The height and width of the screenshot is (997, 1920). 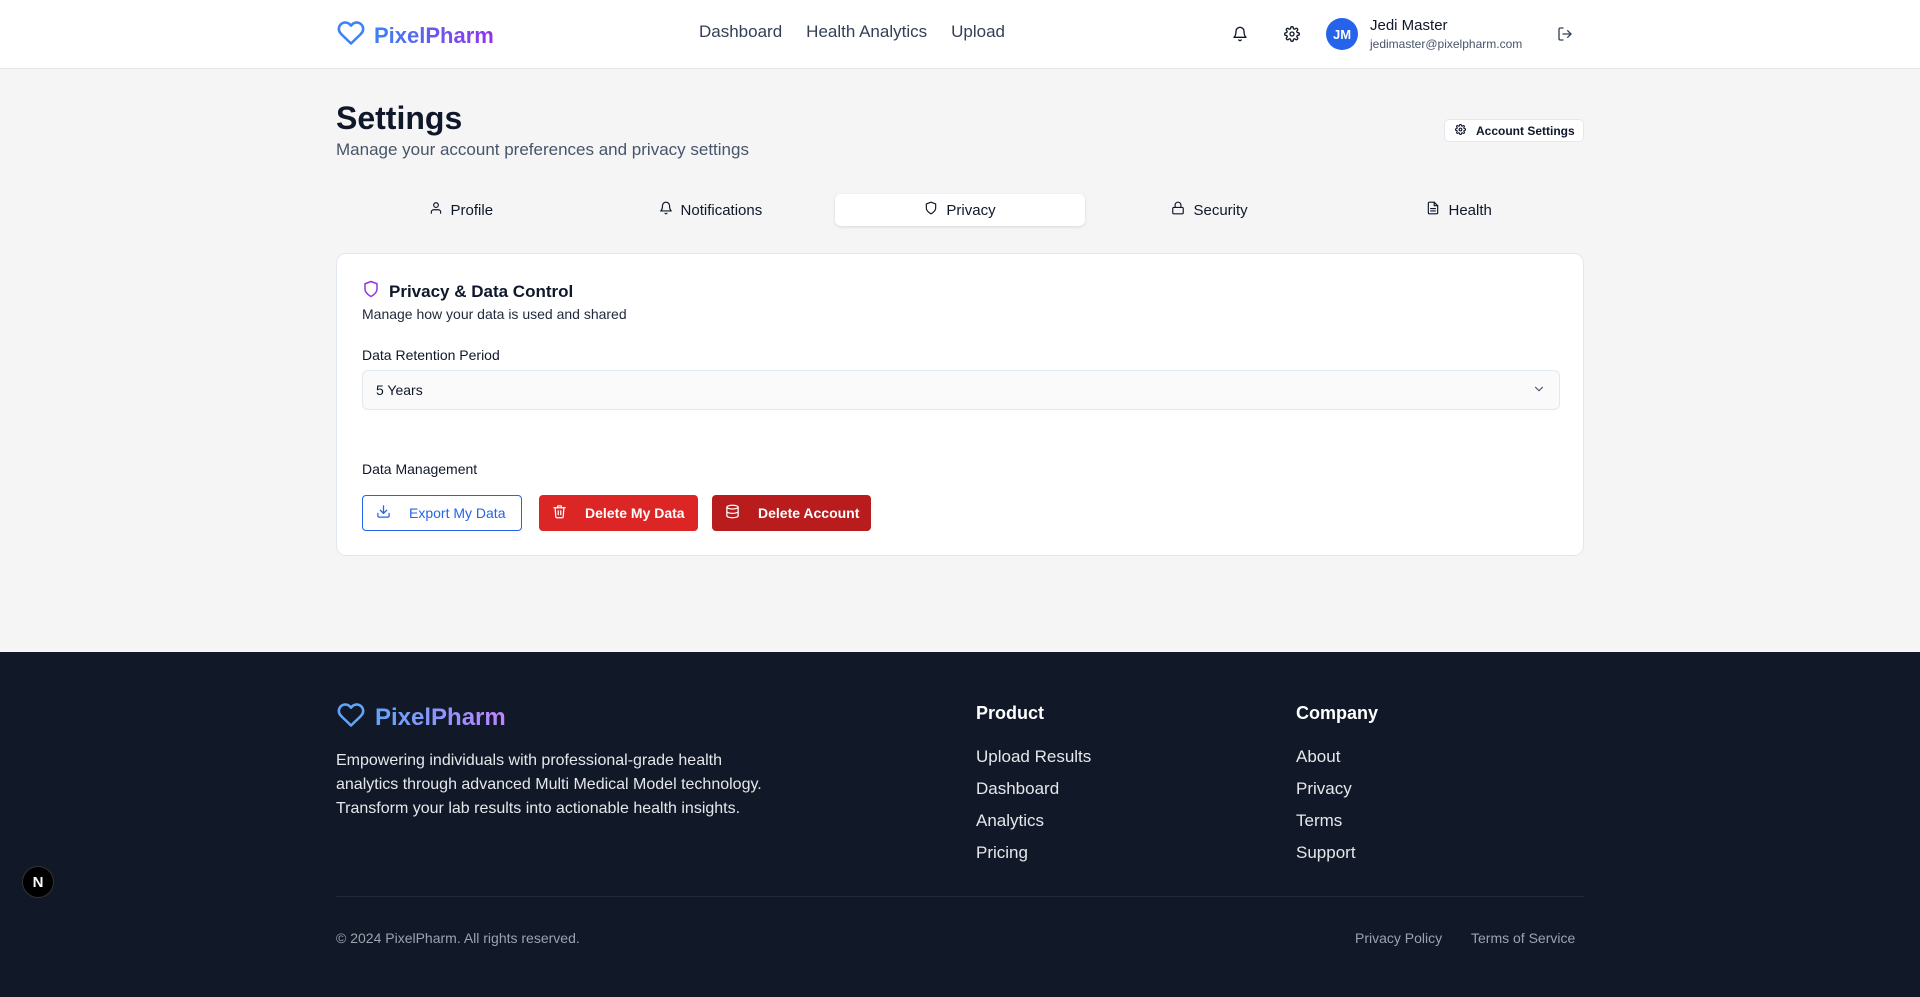 I want to click on tab-label: Security, so click(x=1220, y=210).